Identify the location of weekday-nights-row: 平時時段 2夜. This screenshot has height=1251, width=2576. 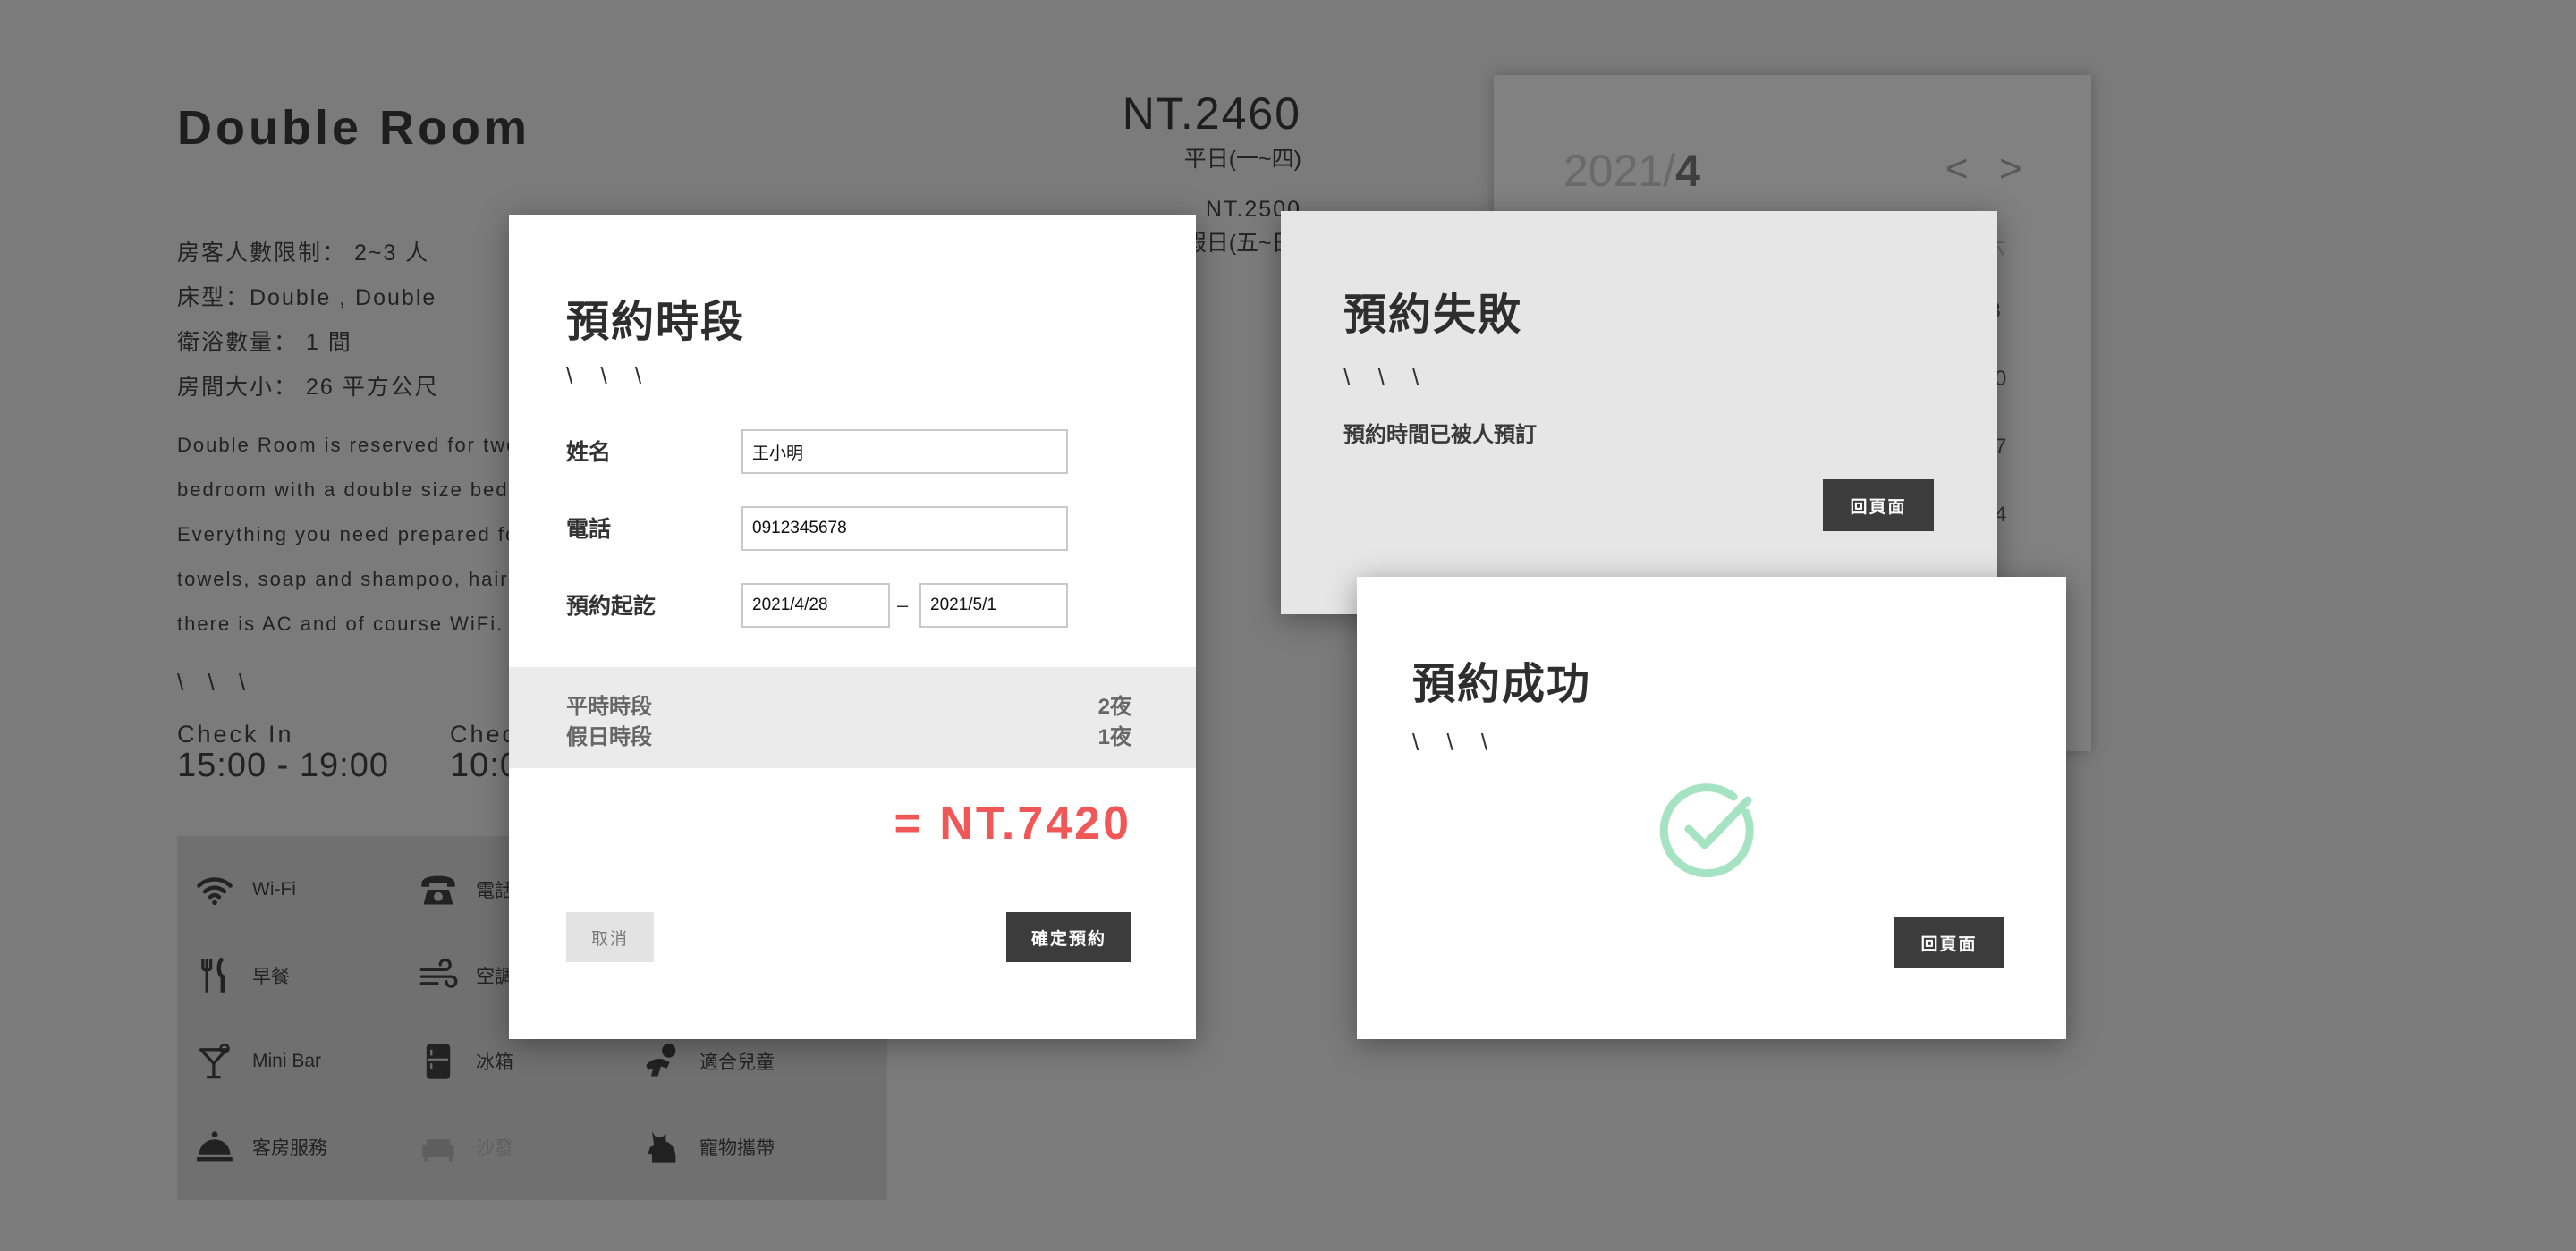
(848, 704).